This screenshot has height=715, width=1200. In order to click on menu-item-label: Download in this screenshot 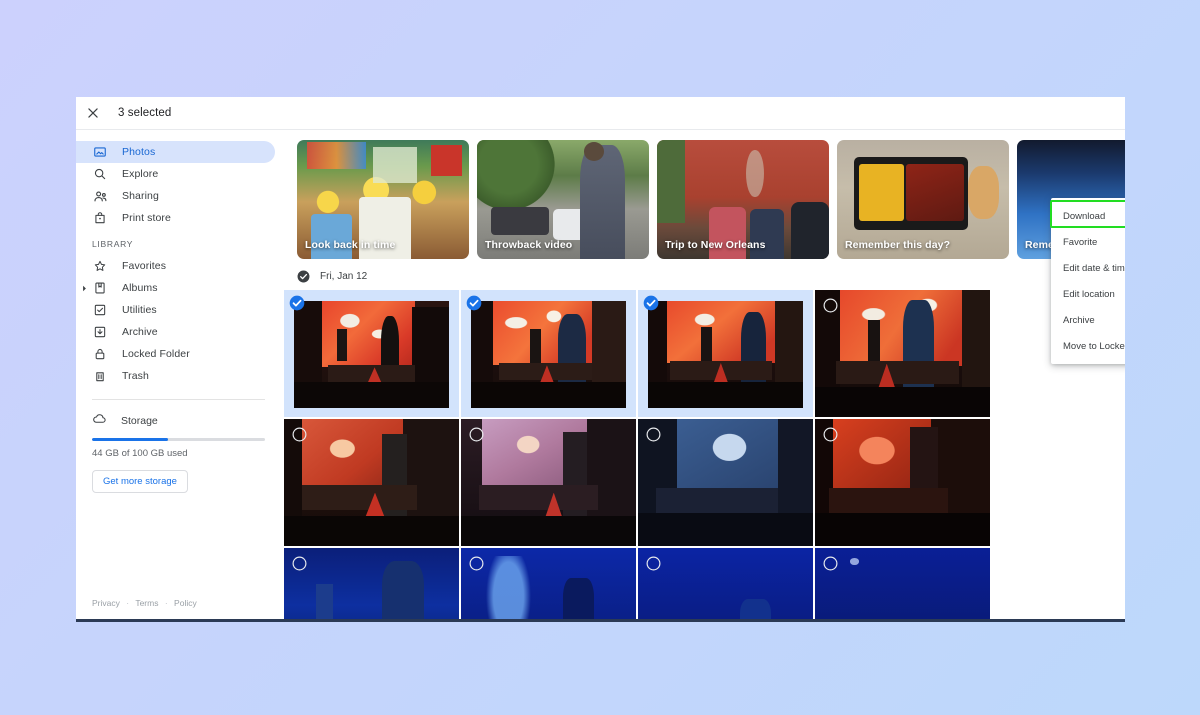, I will do `click(1084, 216)`.